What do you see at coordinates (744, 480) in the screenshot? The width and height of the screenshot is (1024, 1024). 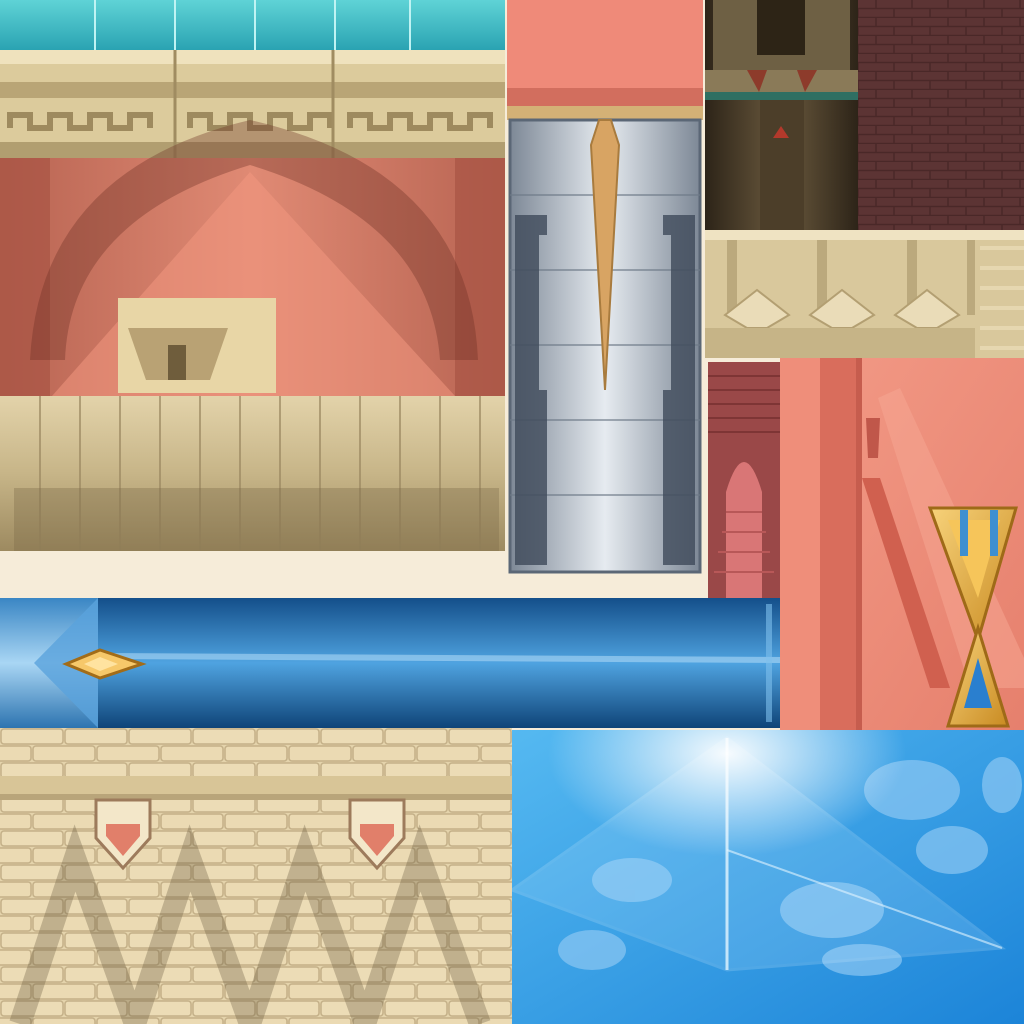 I see `stair-arch-tile` at bounding box center [744, 480].